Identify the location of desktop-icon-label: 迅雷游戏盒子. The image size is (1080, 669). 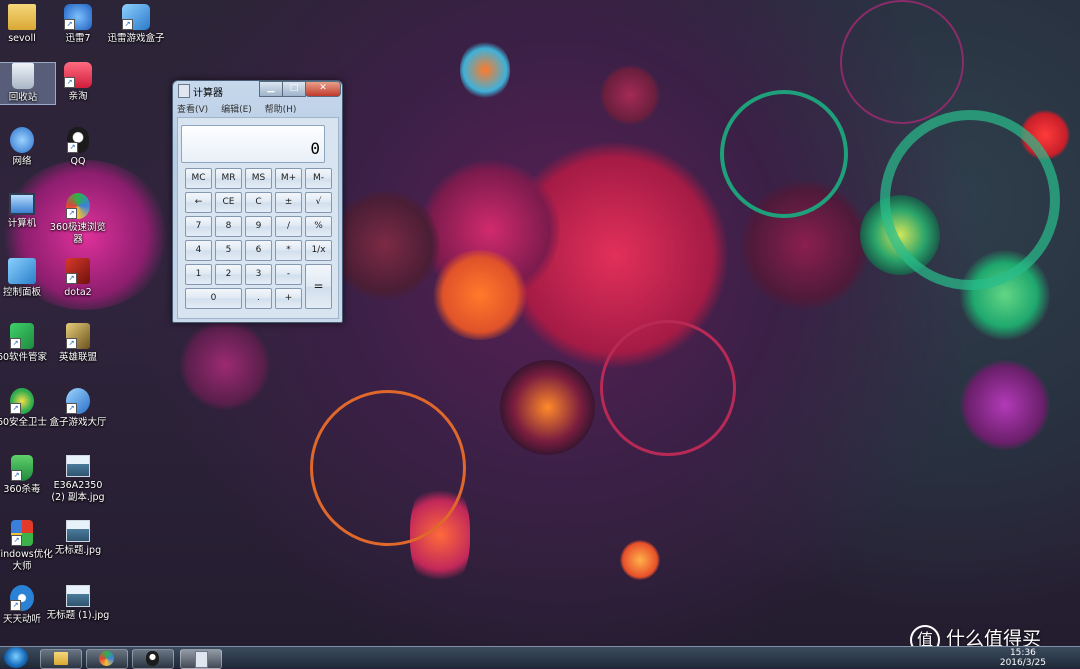
(136, 38).